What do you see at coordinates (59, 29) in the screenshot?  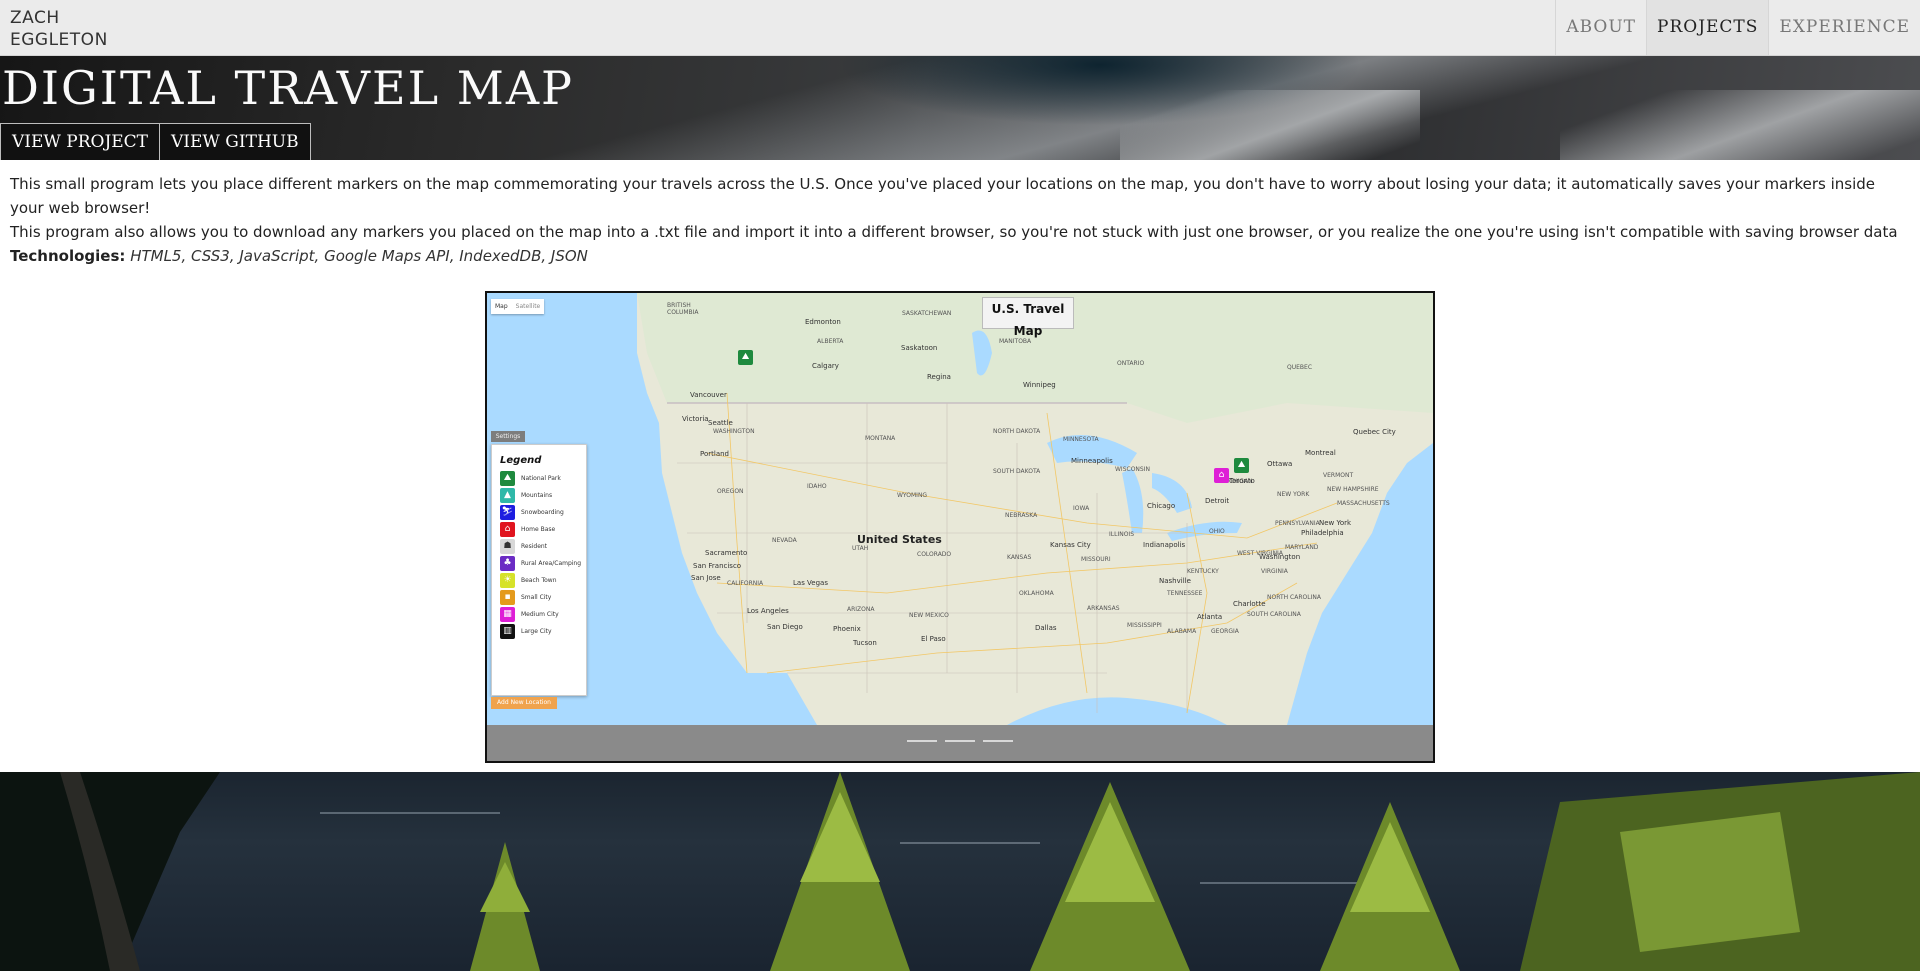 I see `site-brand: ZACH EGGLETON` at bounding box center [59, 29].